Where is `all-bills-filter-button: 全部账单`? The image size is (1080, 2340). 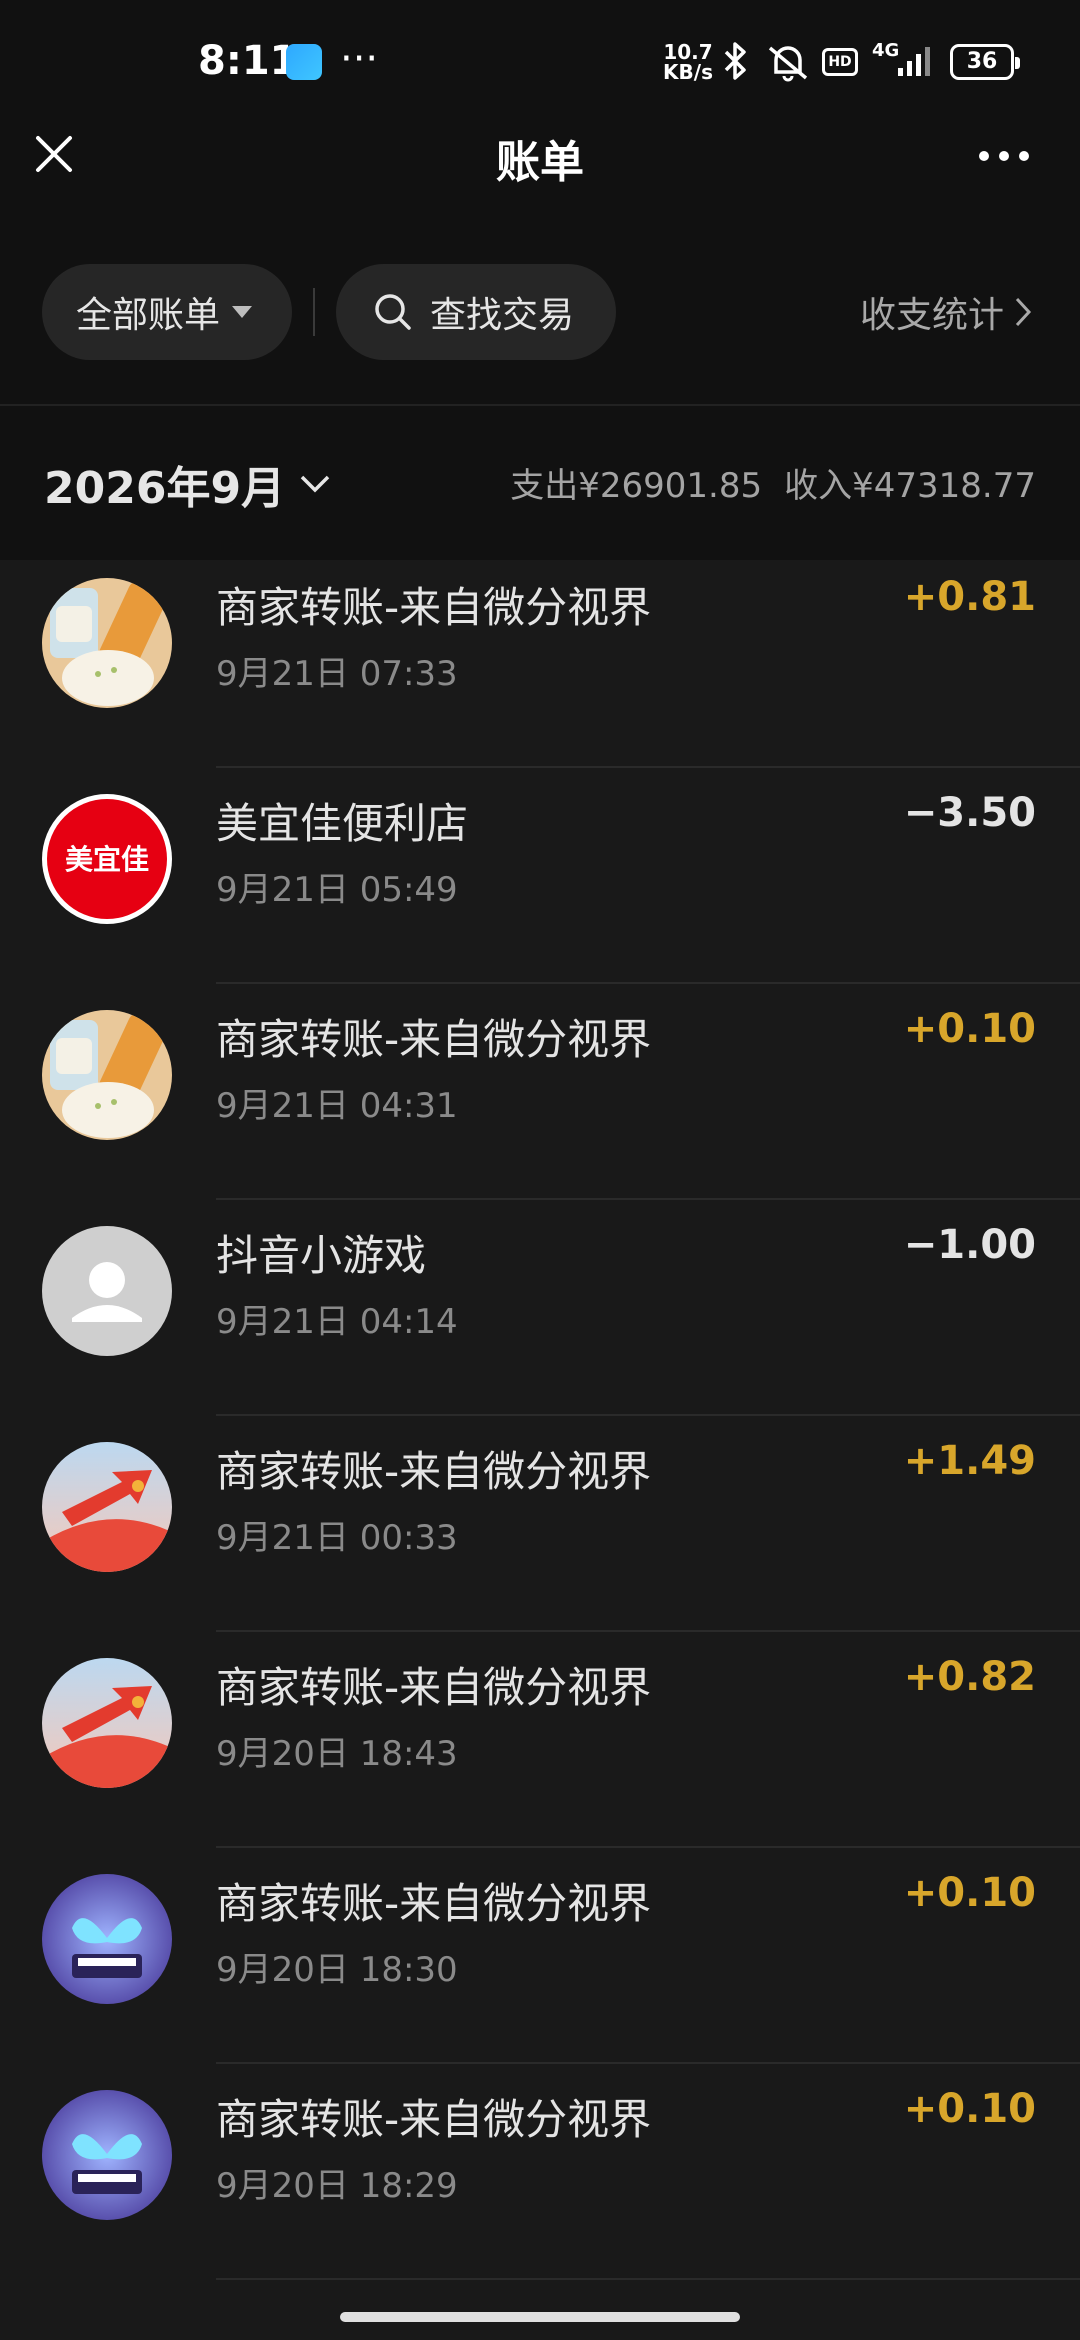
all-bills-filter-button: 全部账单 is located at coordinates (167, 312).